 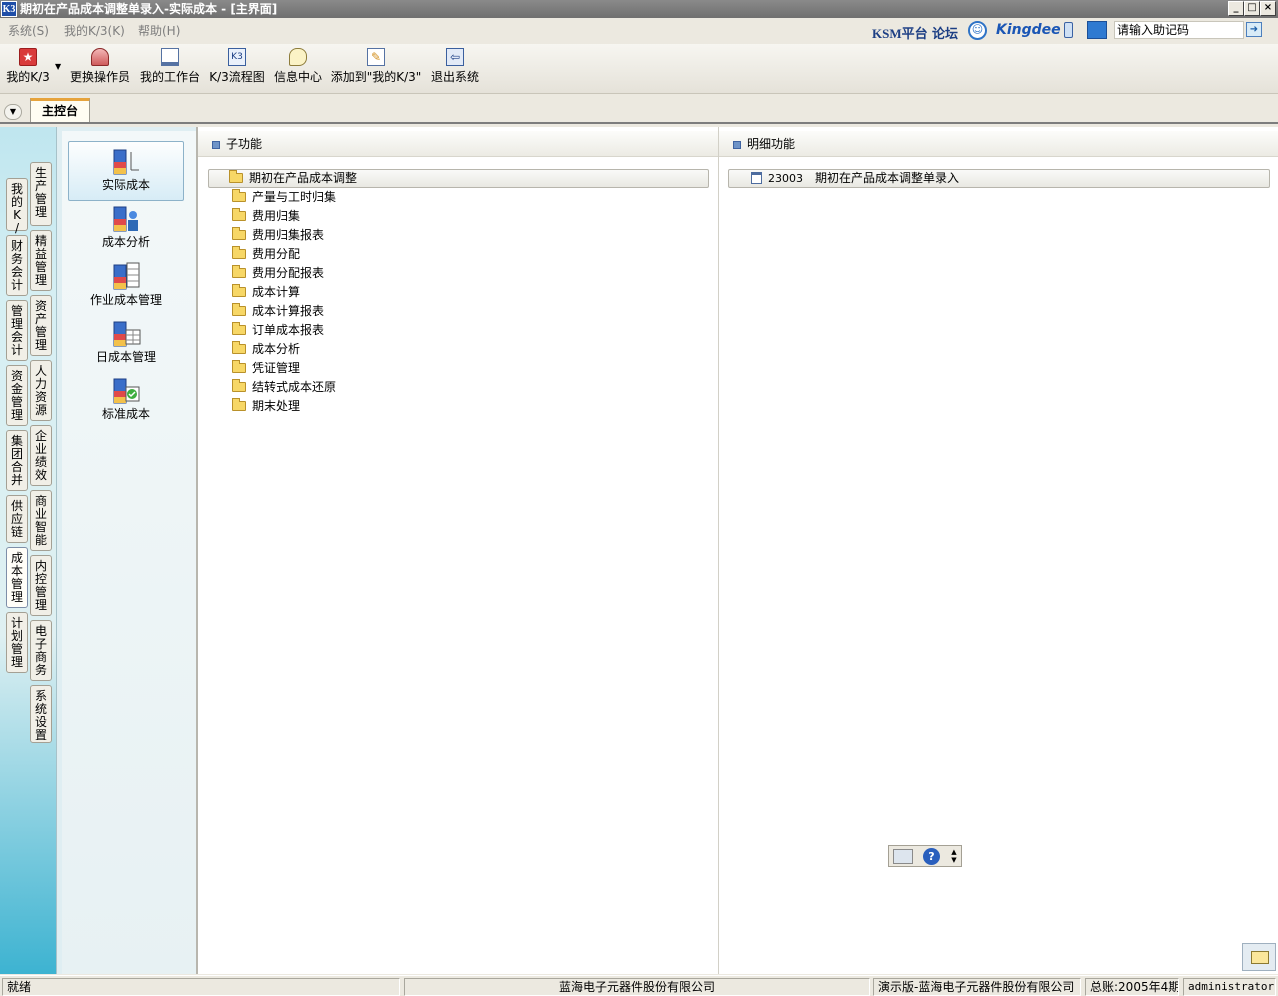 I want to click on vtab-1: 财务会计, so click(x=17, y=265).